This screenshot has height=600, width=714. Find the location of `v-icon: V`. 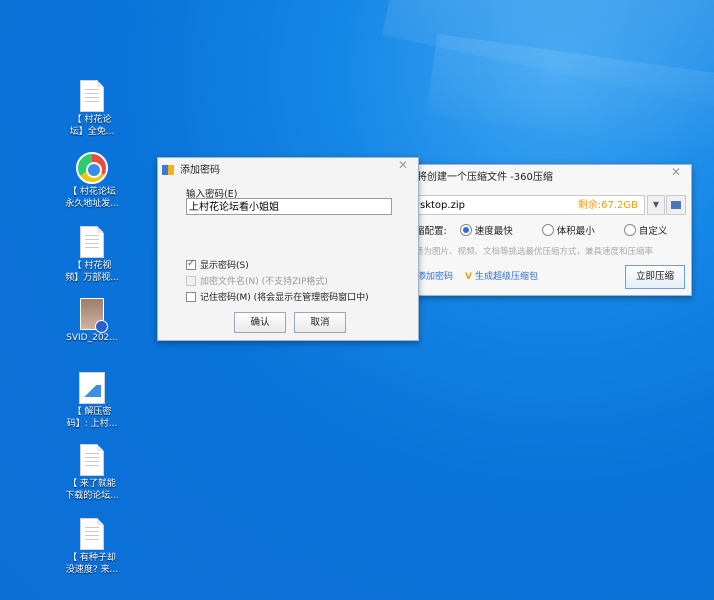

v-icon: V is located at coordinates (468, 277).